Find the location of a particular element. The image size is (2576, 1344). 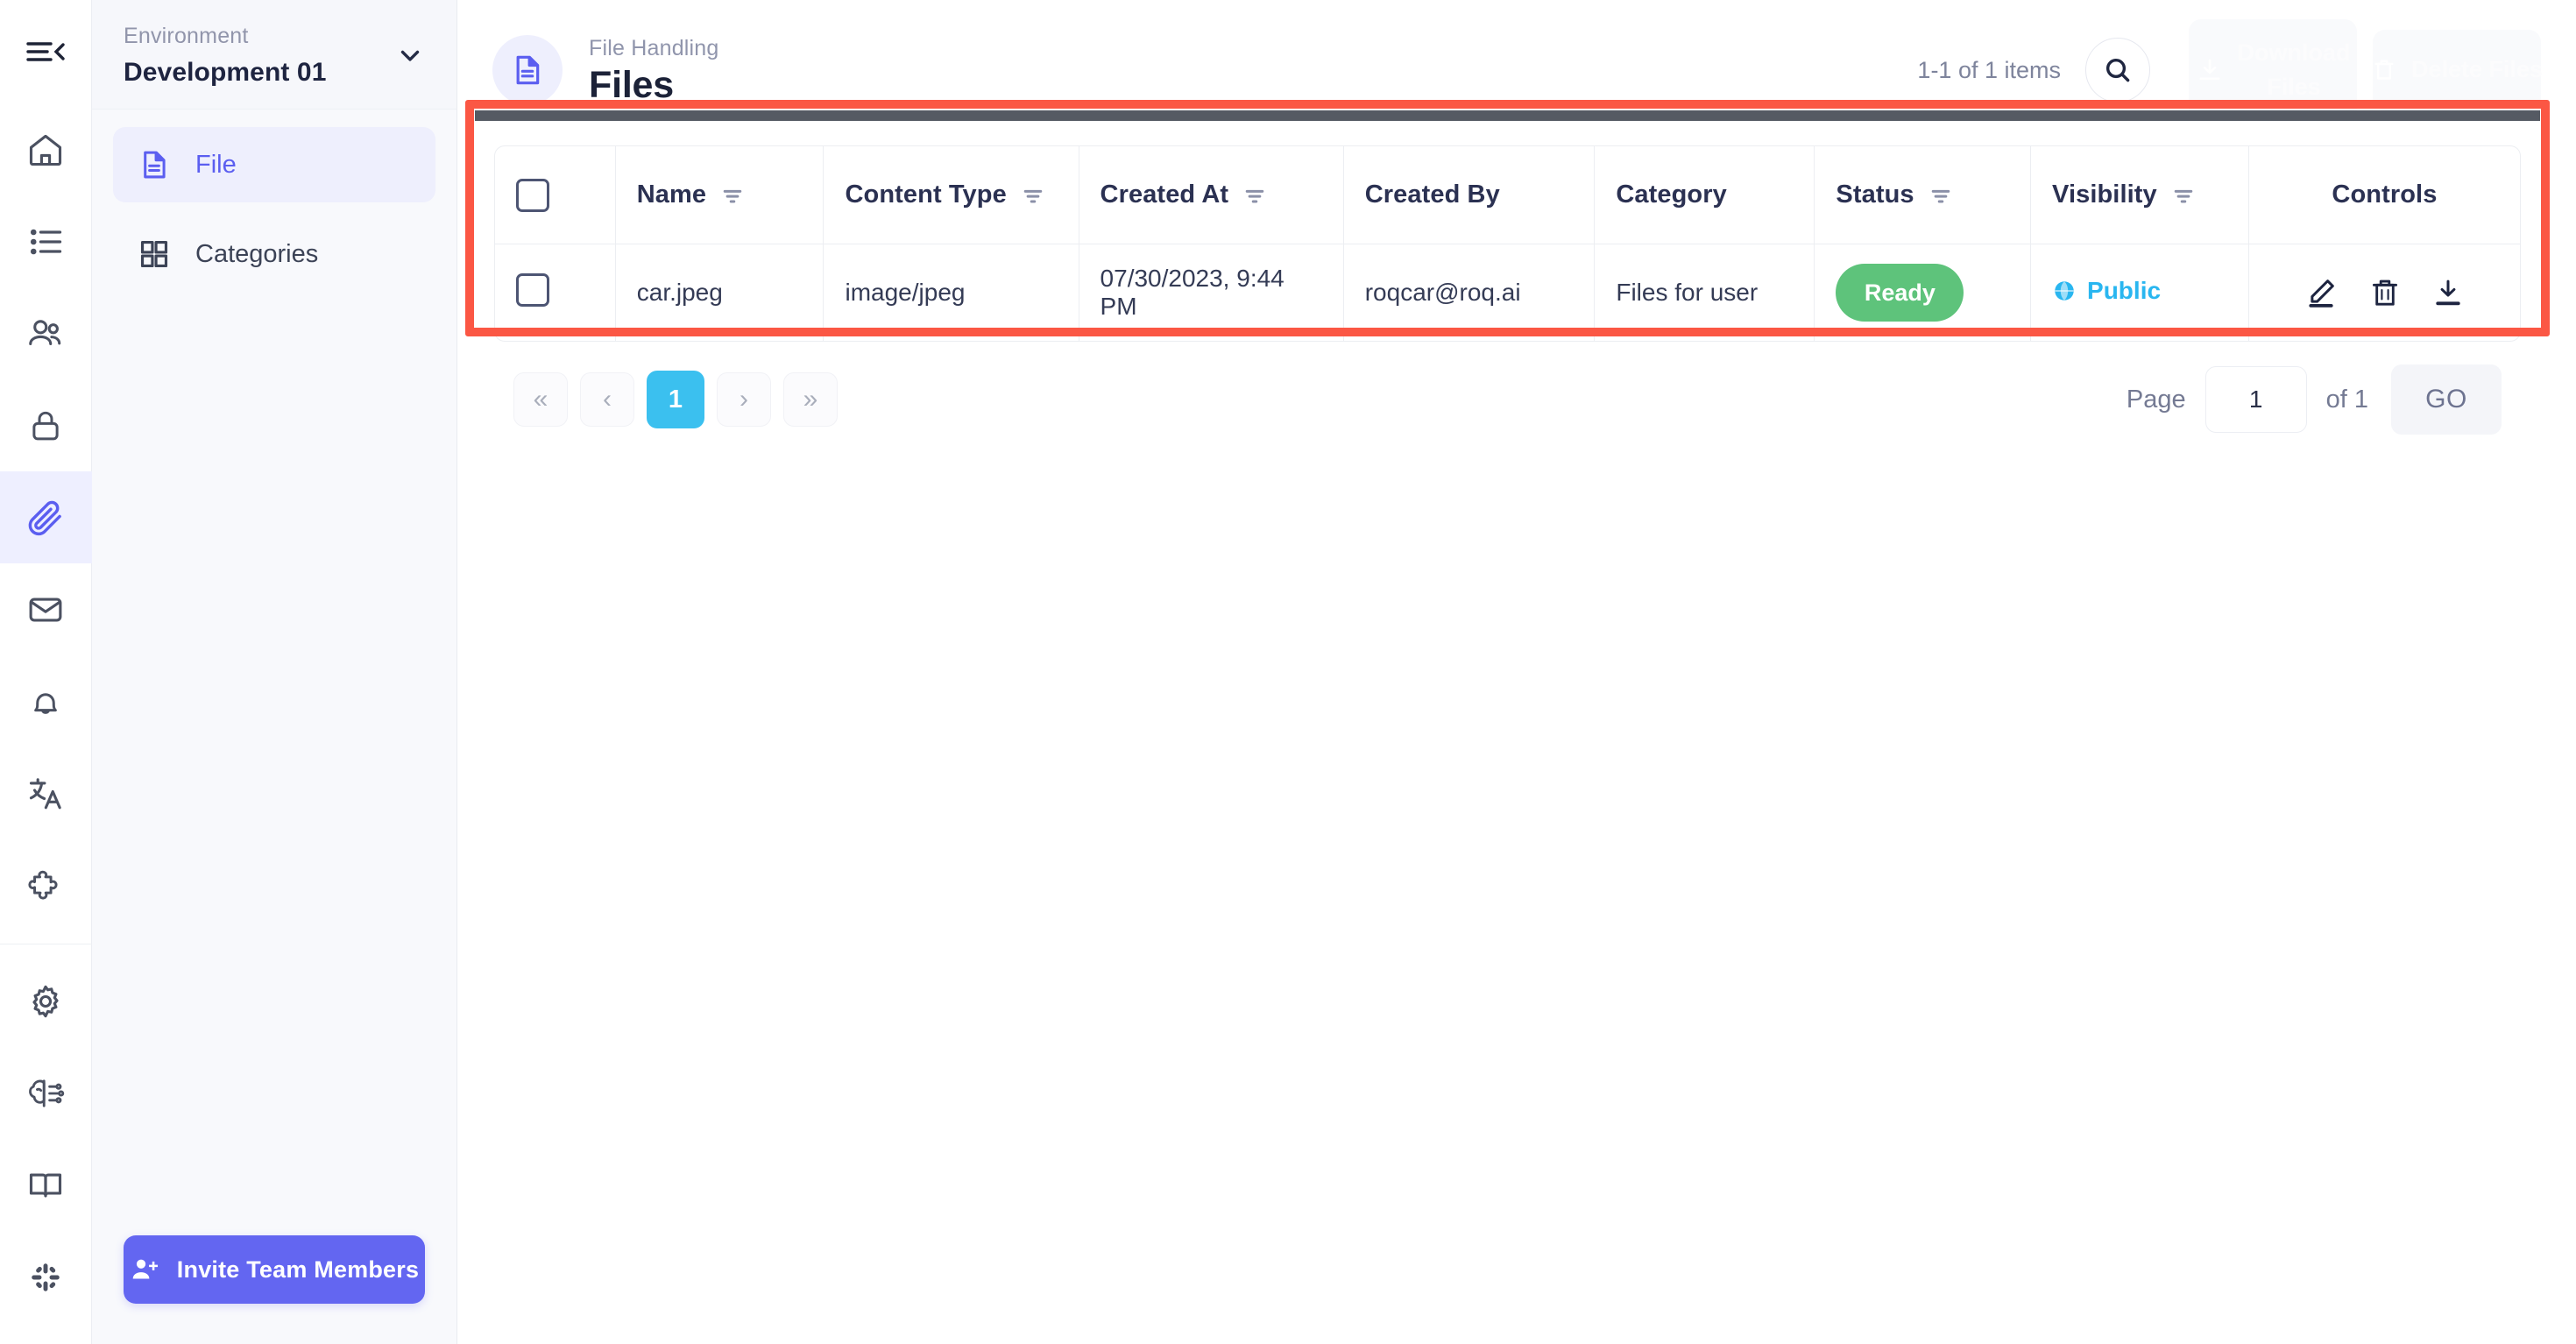

cell-created-by: roqcar@roq.ai is located at coordinates (1468, 293).